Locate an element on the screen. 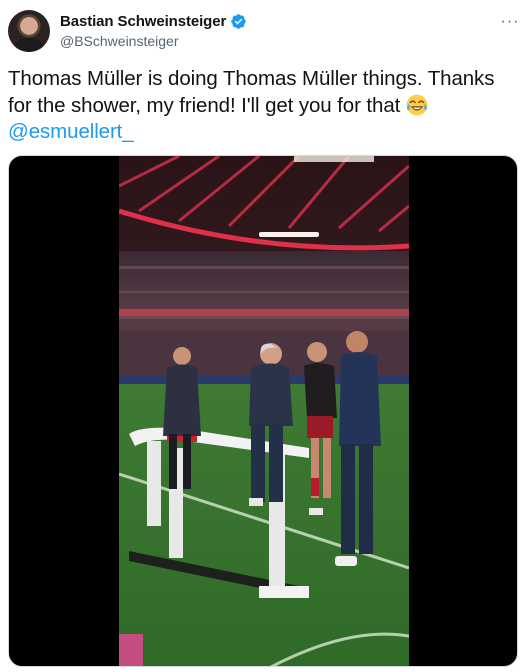 The height and width of the screenshot is (672, 530). author-name-row: Bastian Schweinsteiger is located at coordinates (153, 21).